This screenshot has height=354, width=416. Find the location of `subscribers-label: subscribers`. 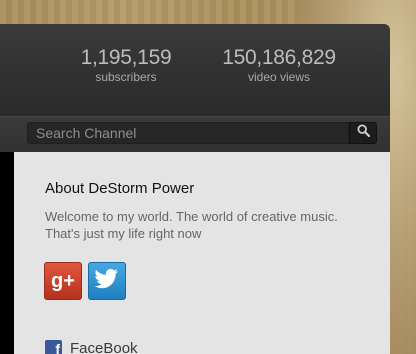

subscribers-label: subscribers is located at coordinates (126, 77).